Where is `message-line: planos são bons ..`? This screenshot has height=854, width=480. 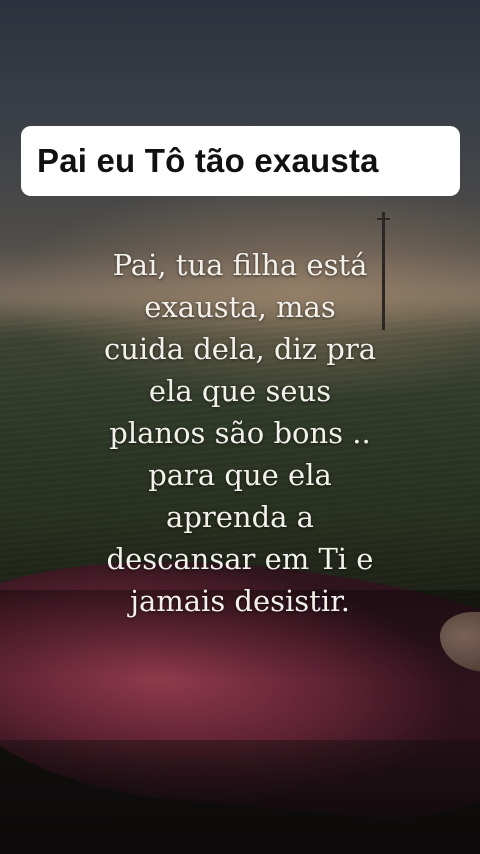 message-line: planos são bons .. is located at coordinates (240, 433).